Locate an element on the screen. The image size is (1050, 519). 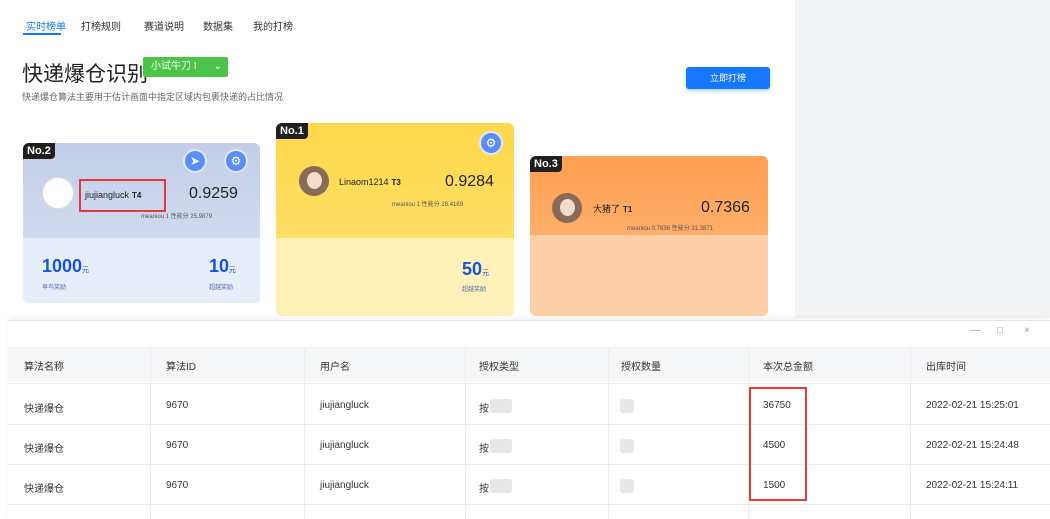
surpass-reward: 50元 is located at coordinates (475, 269).